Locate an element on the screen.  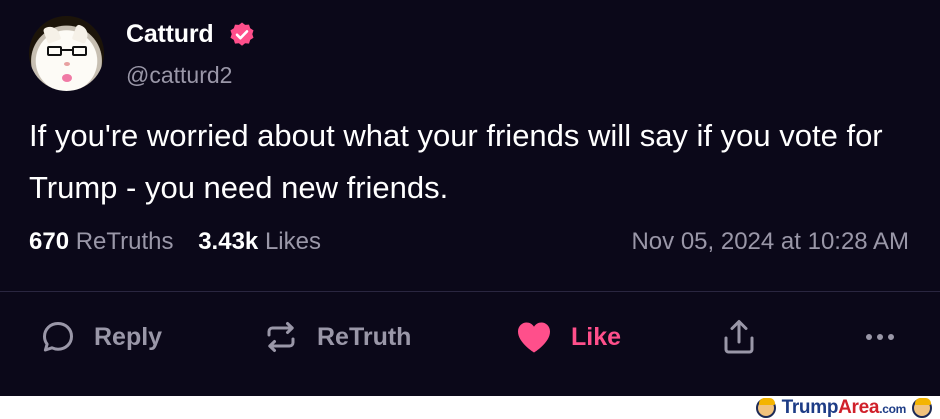
heart-icon is located at coordinates (534, 337).